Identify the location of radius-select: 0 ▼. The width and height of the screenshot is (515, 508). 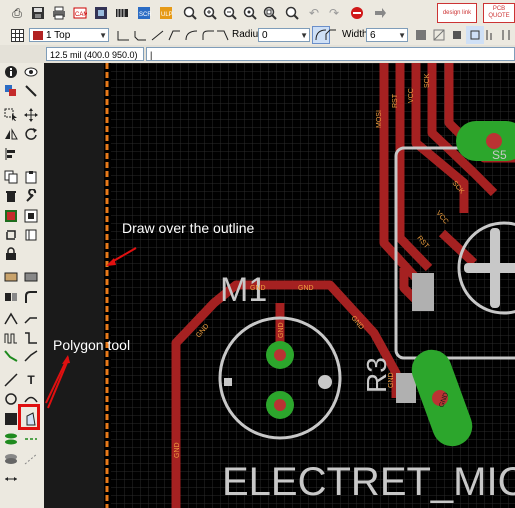
(284, 35).